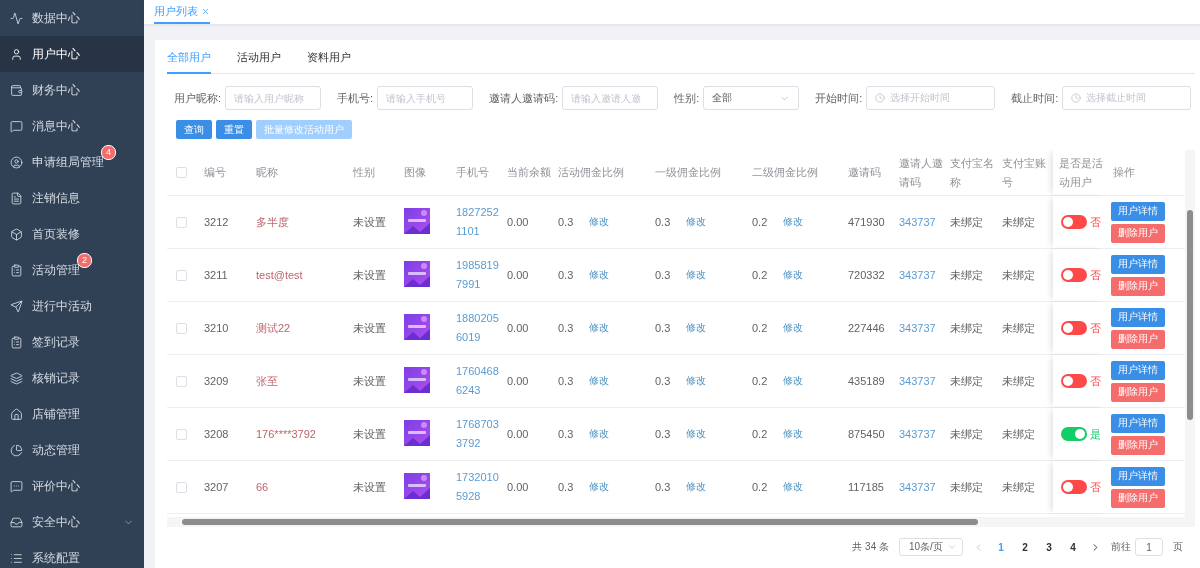 The image size is (1200, 568). I want to click on send-icon, so click(16, 306).